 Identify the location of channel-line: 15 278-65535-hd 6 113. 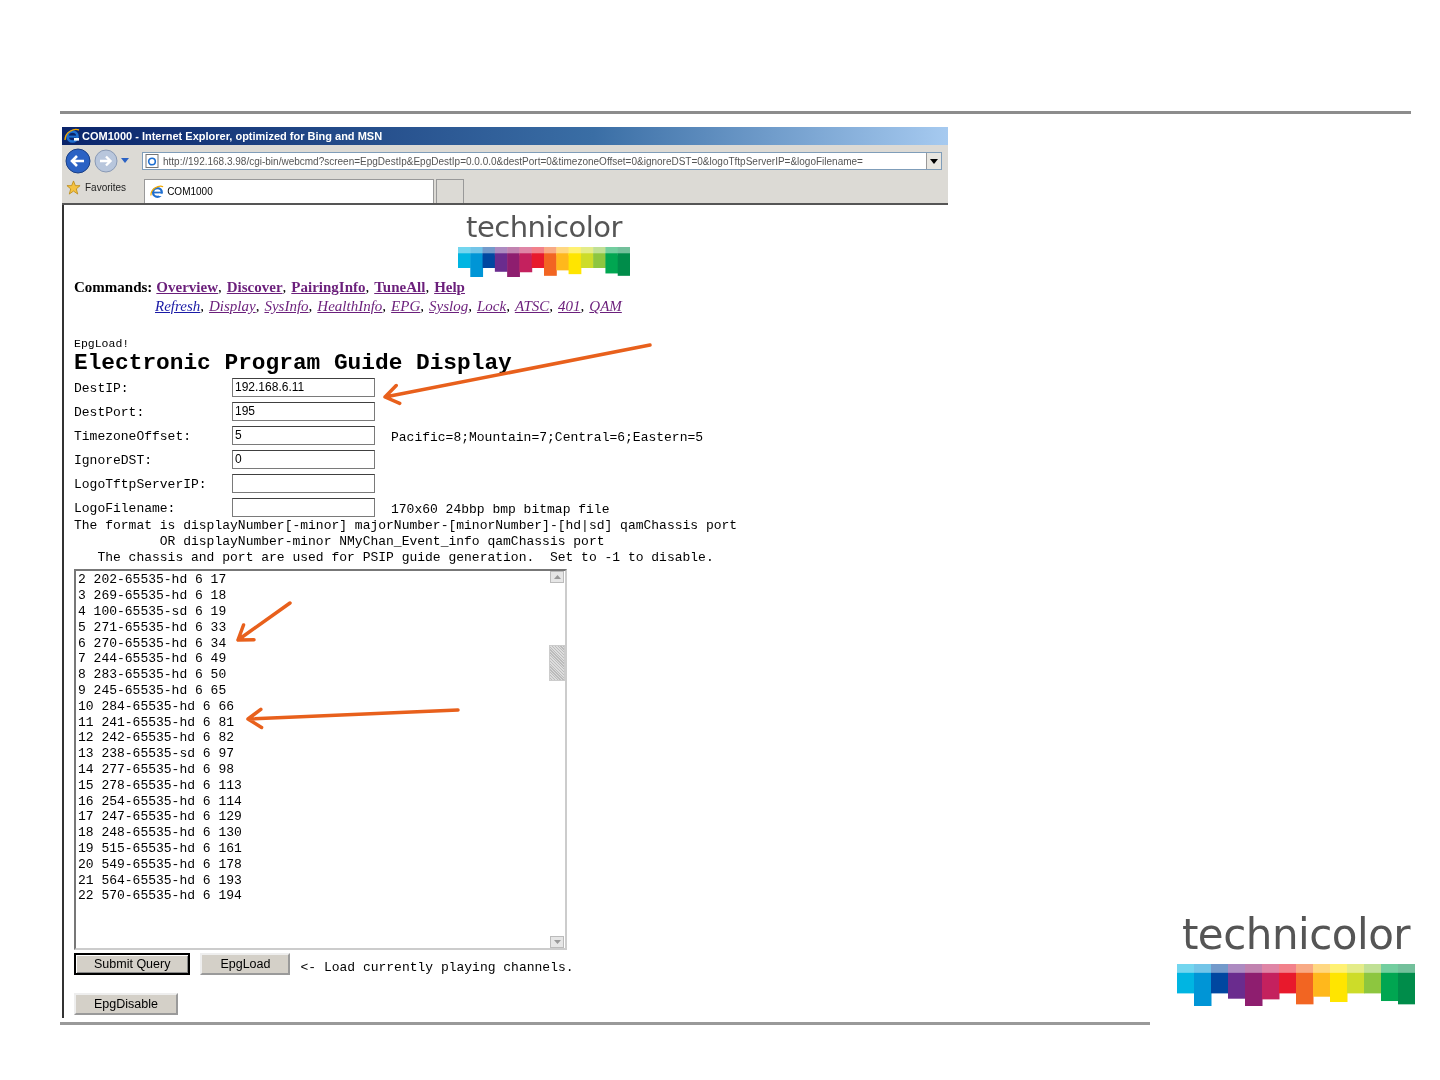
(160, 785).